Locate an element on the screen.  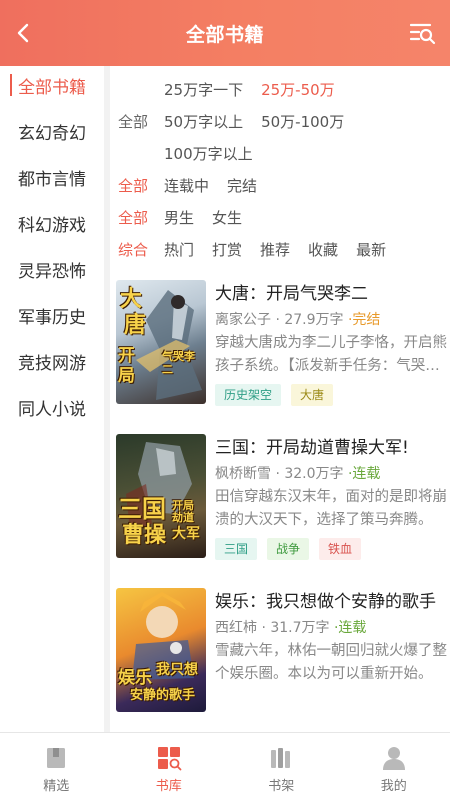
filter-row-gender: 全部 男生 女生 is located at coordinates (284, 218).